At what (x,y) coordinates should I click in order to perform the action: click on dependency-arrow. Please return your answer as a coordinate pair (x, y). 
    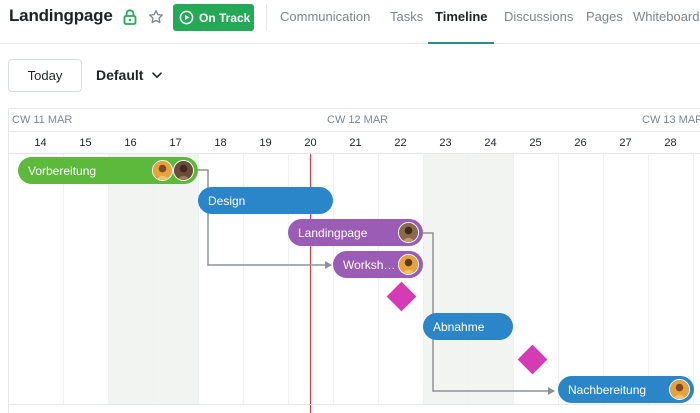
    Looking at the image, I should click on (264, 219).